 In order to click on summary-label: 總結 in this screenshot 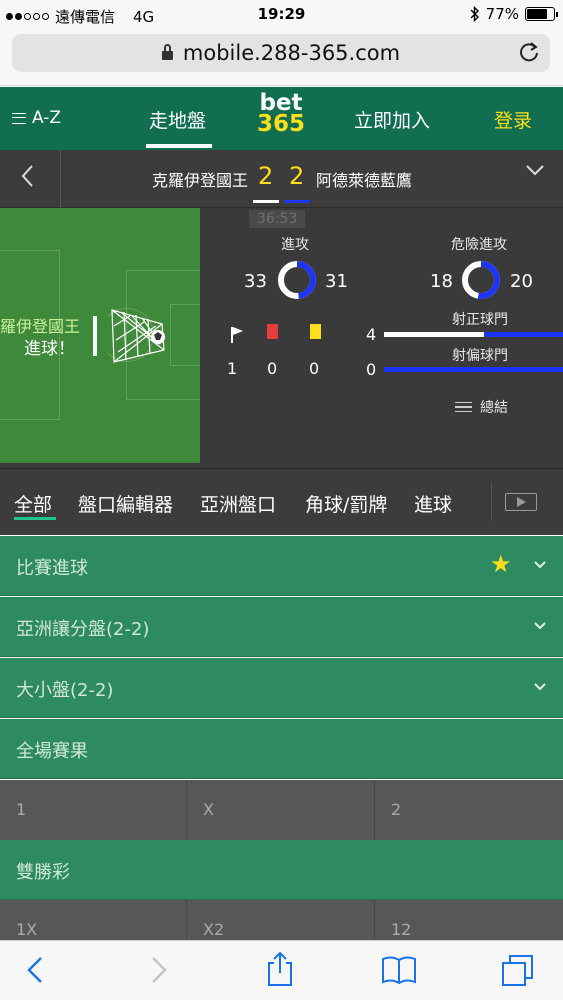, I will do `click(494, 408)`.